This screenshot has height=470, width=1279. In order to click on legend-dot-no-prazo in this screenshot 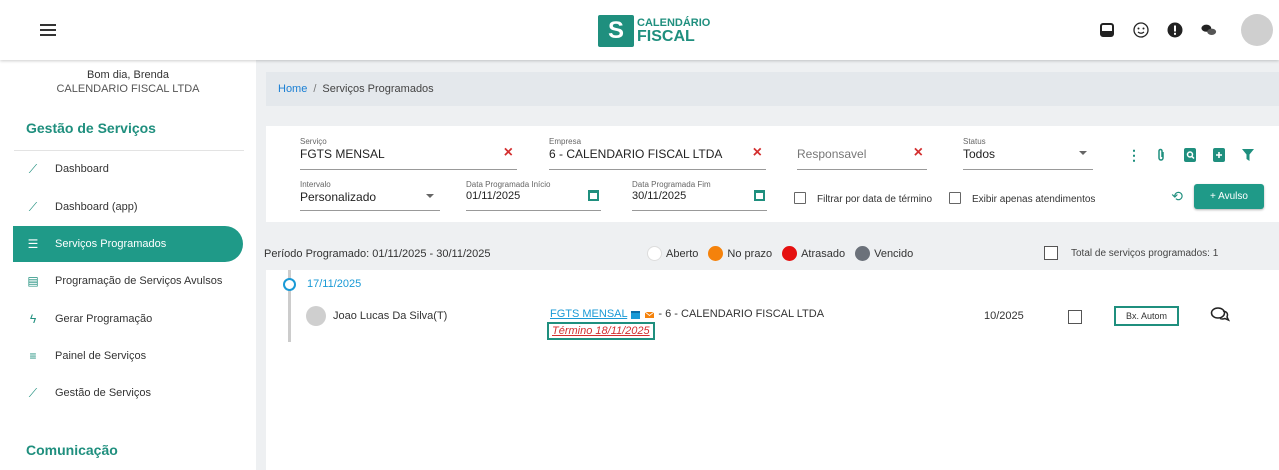, I will do `click(716, 253)`.